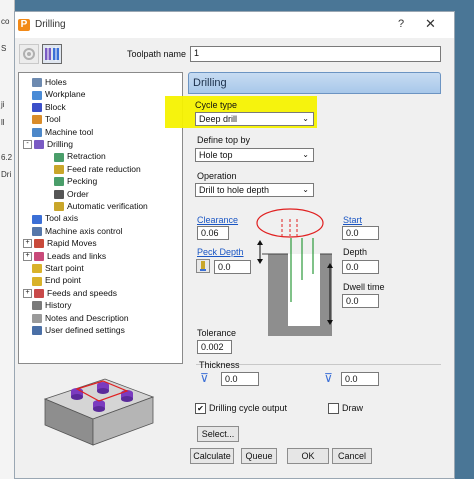 This screenshot has height=479, width=474. Describe the element at coordinates (220, 252) in the screenshot. I see `peck-depth-link: Peck Depth` at that location.